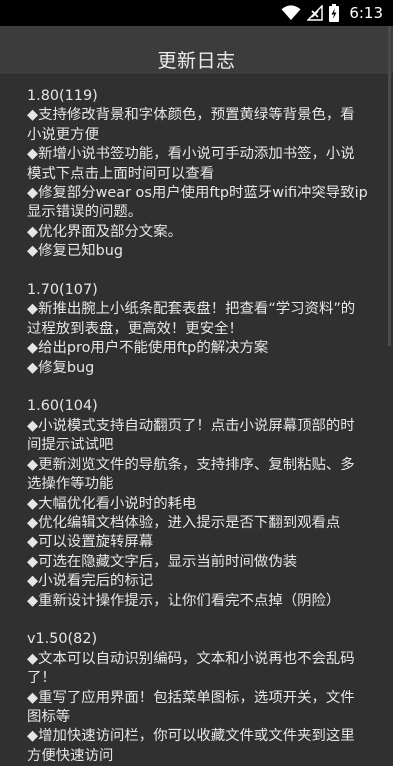 This screenshot has width=393, height=766. Describe the element at coordinates (315, 13) in the screenshot. I see `no-signal-icon` at that location.